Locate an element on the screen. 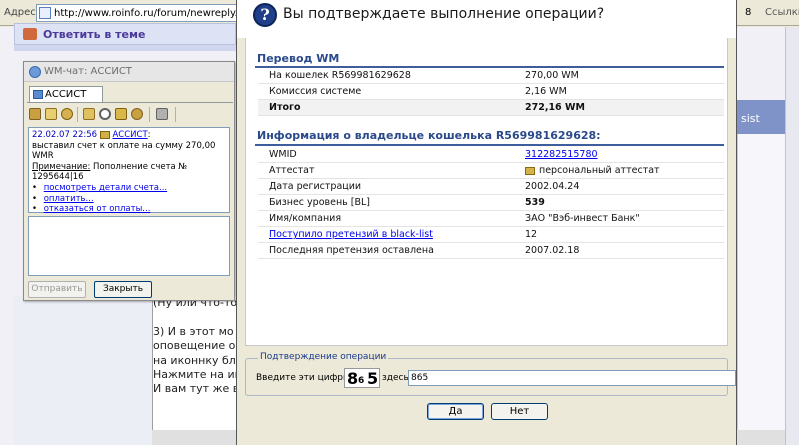 Image resolution: width=799 pixels, height=445 pixels. search-icon is located at coordinates (105, 114).